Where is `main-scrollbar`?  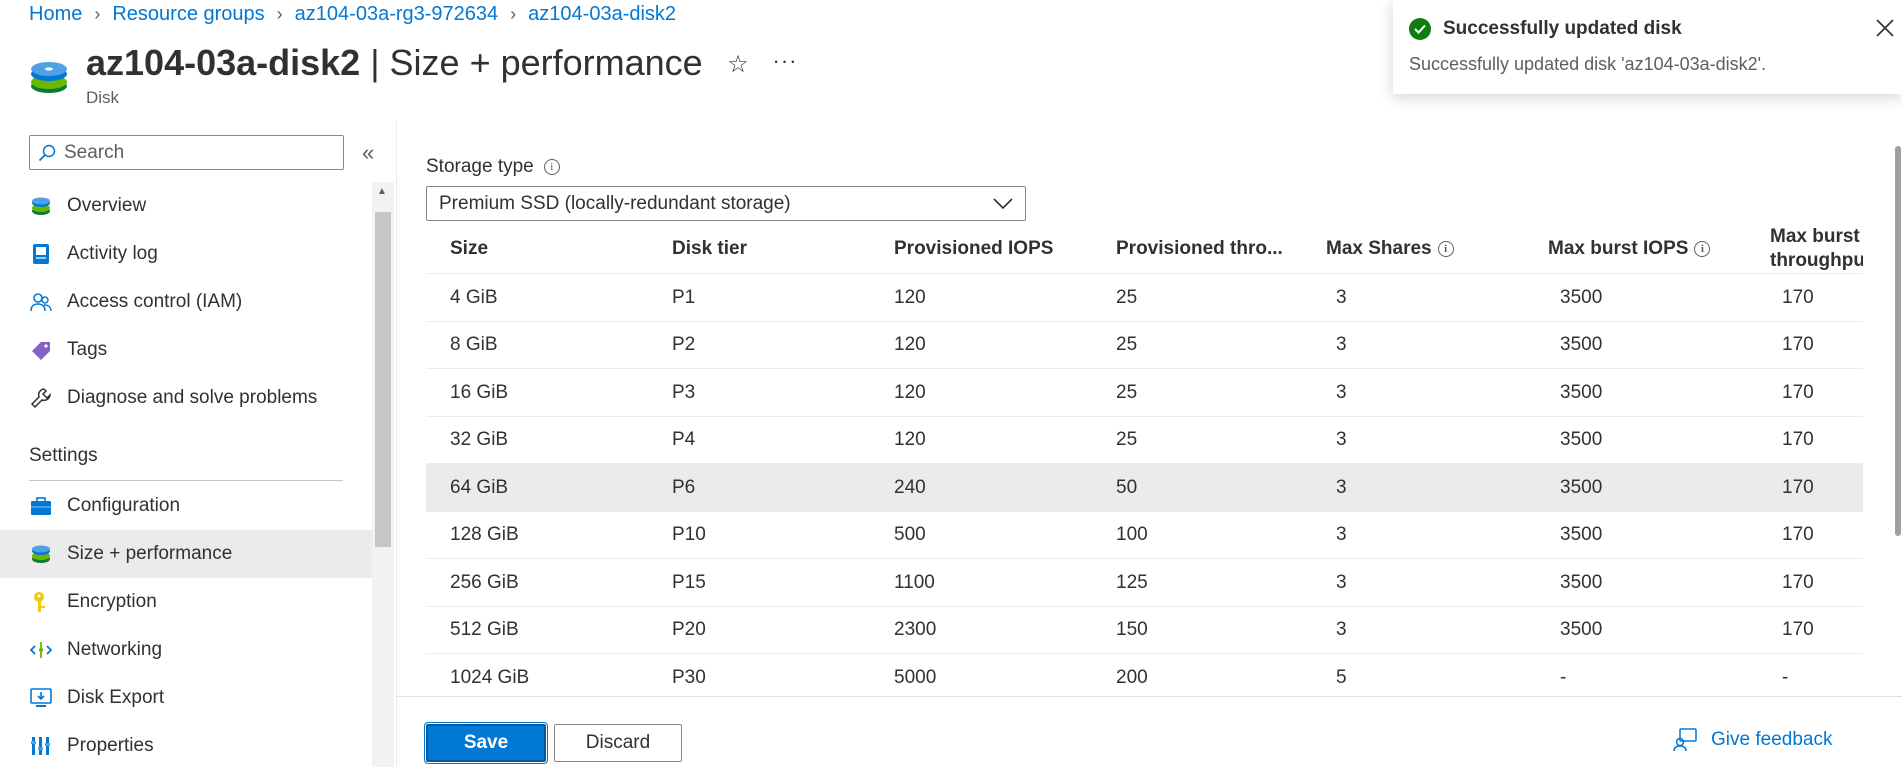
main-scrollbar is located at coordinates (1898, 406).